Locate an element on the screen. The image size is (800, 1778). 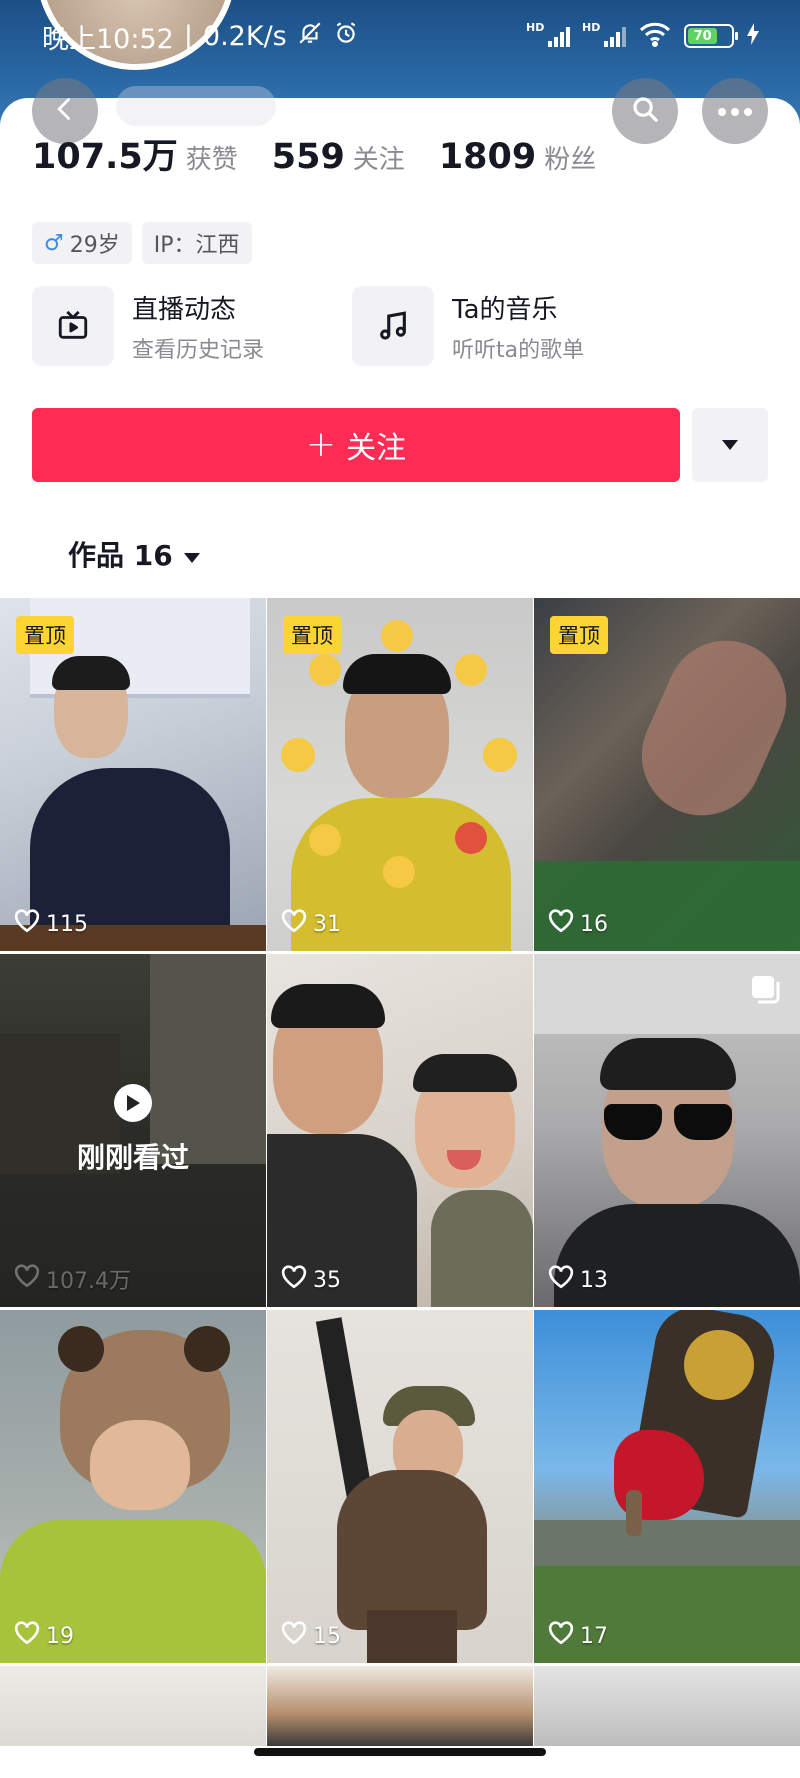
tv-icon is located at coordinates (73, 326).